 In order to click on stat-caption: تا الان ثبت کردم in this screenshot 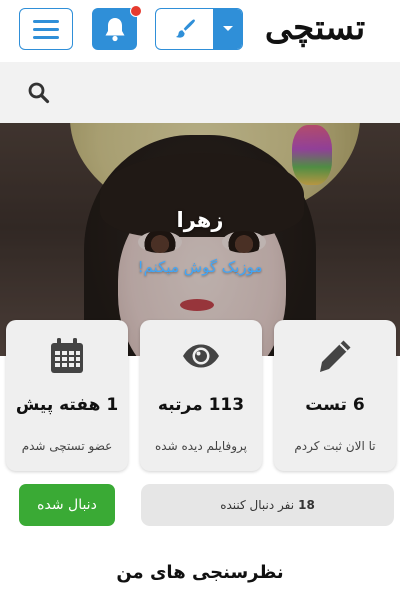, I will do `click(335, 446)`.